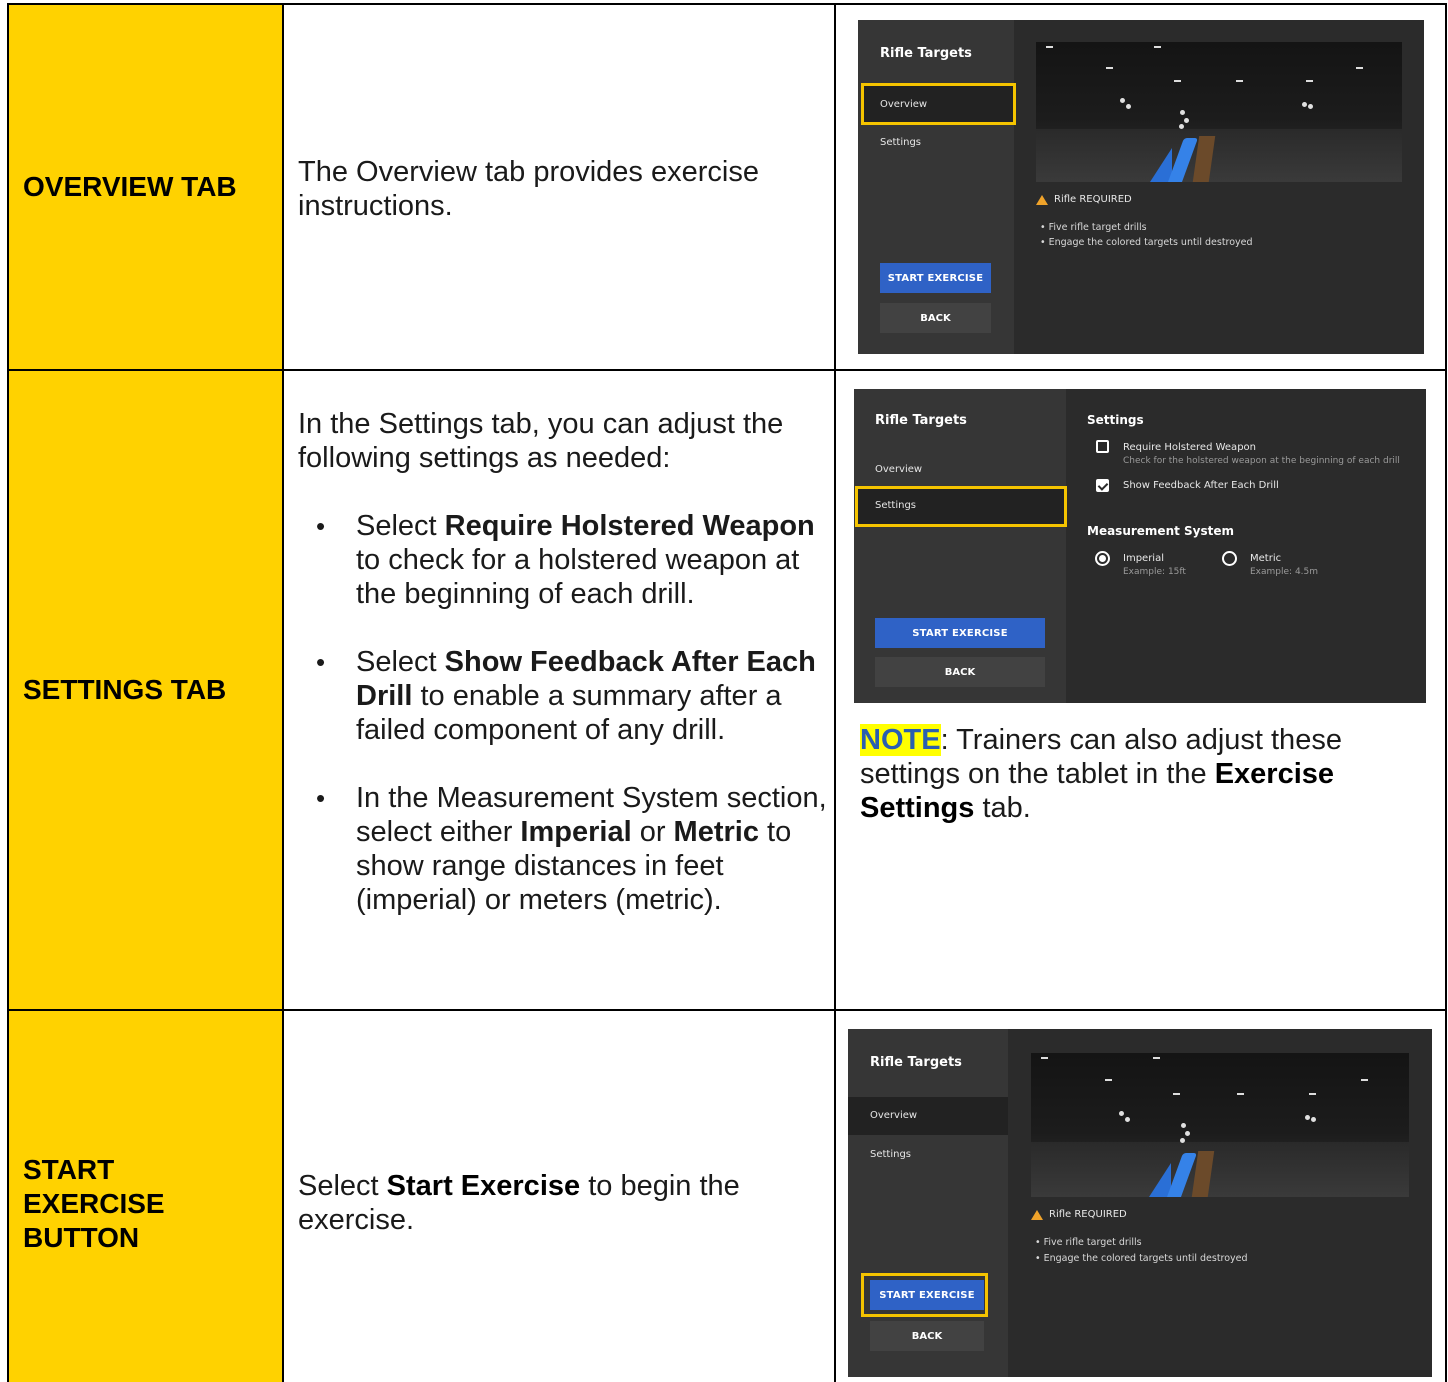 The height and width of the screenshot is (1382, 1448). What do you see at coordinates (1102, 558) in the screenshot?
I see `imperial-radio` at bounding box center [1102, 558].